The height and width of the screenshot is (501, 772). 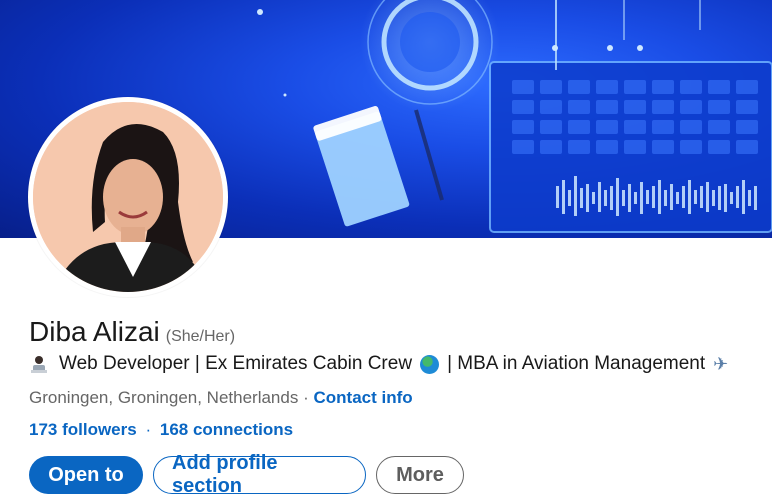 What do you see at coordinates (39, 364) in the screenshot?
I see `woman-technologist-icon` at bounding box center [39, 364].